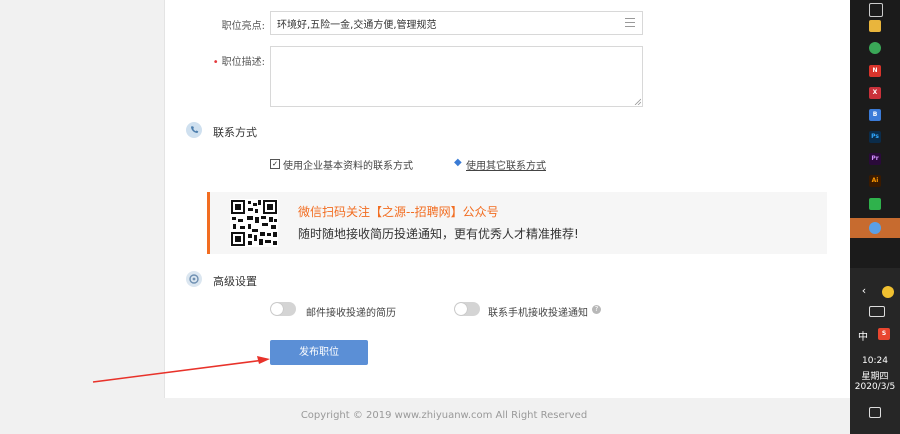  What do you see at coordinates (637, 101) in the screenshot?
I see `resize-grip-icon` at bounding box center [637, 101].